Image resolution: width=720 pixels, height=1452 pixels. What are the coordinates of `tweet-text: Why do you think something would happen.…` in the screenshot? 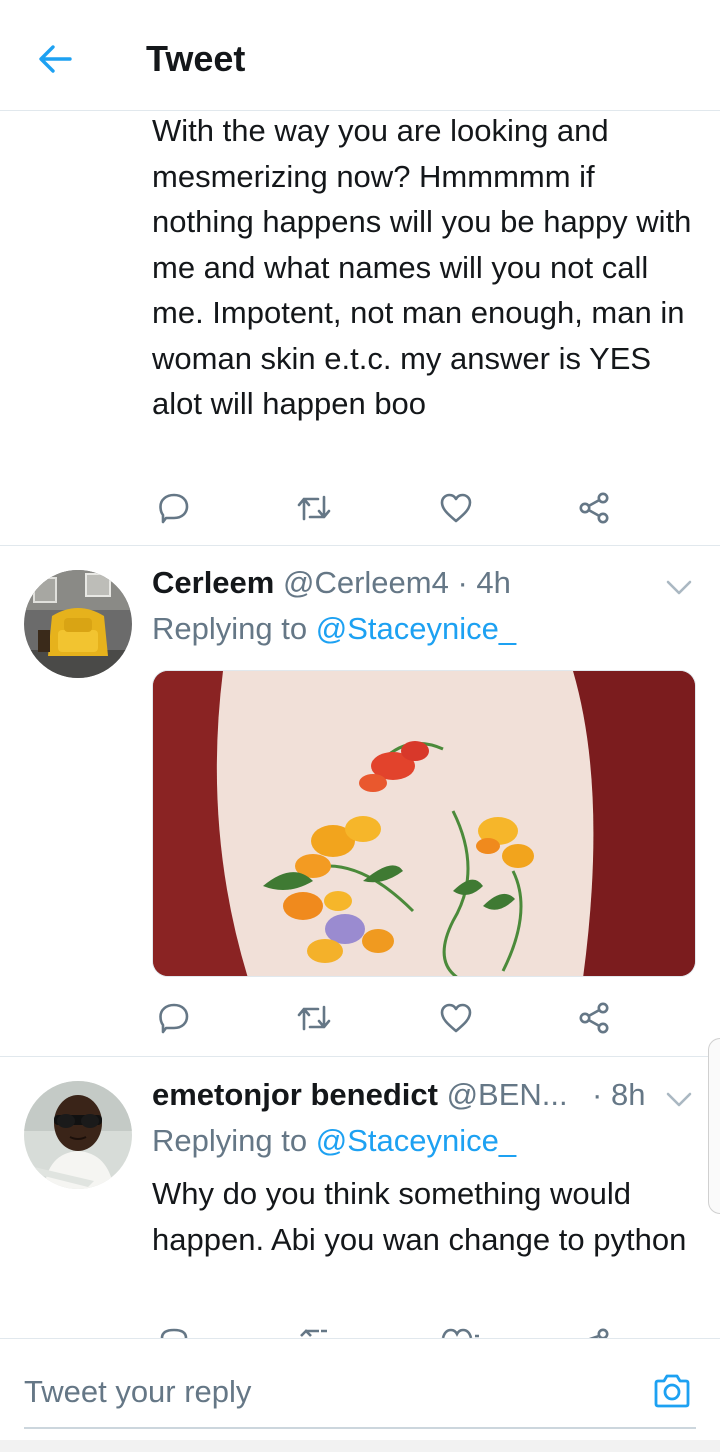 It's located at (419, 1216).